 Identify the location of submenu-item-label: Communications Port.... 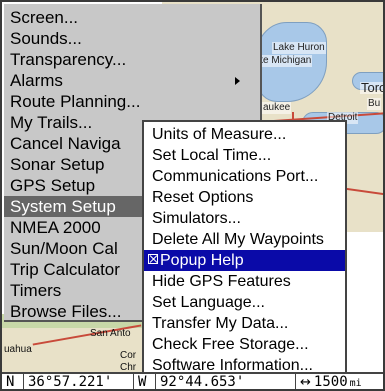
(235, 176).